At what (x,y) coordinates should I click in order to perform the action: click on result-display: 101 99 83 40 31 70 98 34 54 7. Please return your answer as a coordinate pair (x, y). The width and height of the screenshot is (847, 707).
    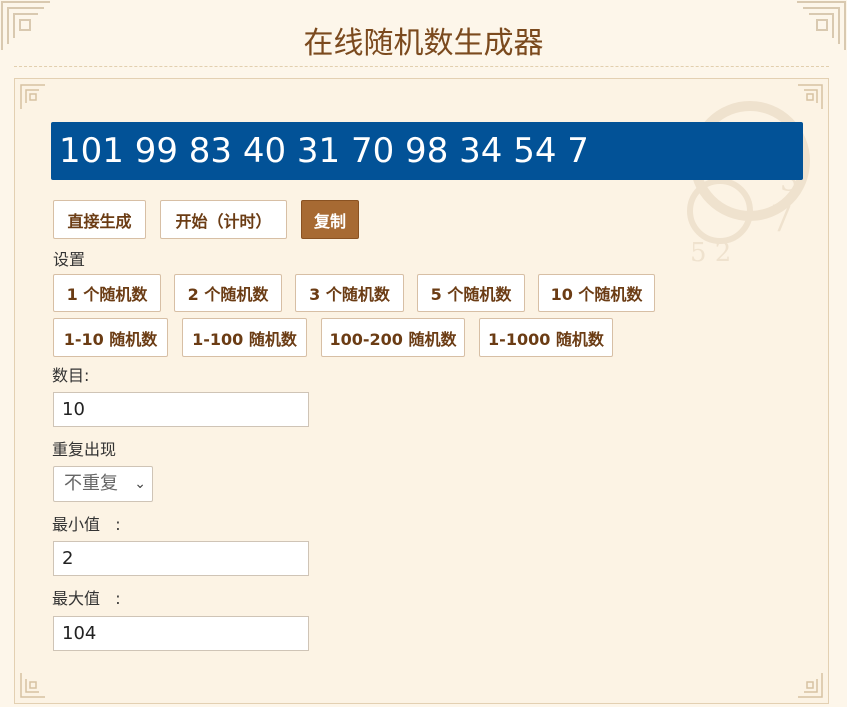
    Looking at the image, I should click on (427, 151).